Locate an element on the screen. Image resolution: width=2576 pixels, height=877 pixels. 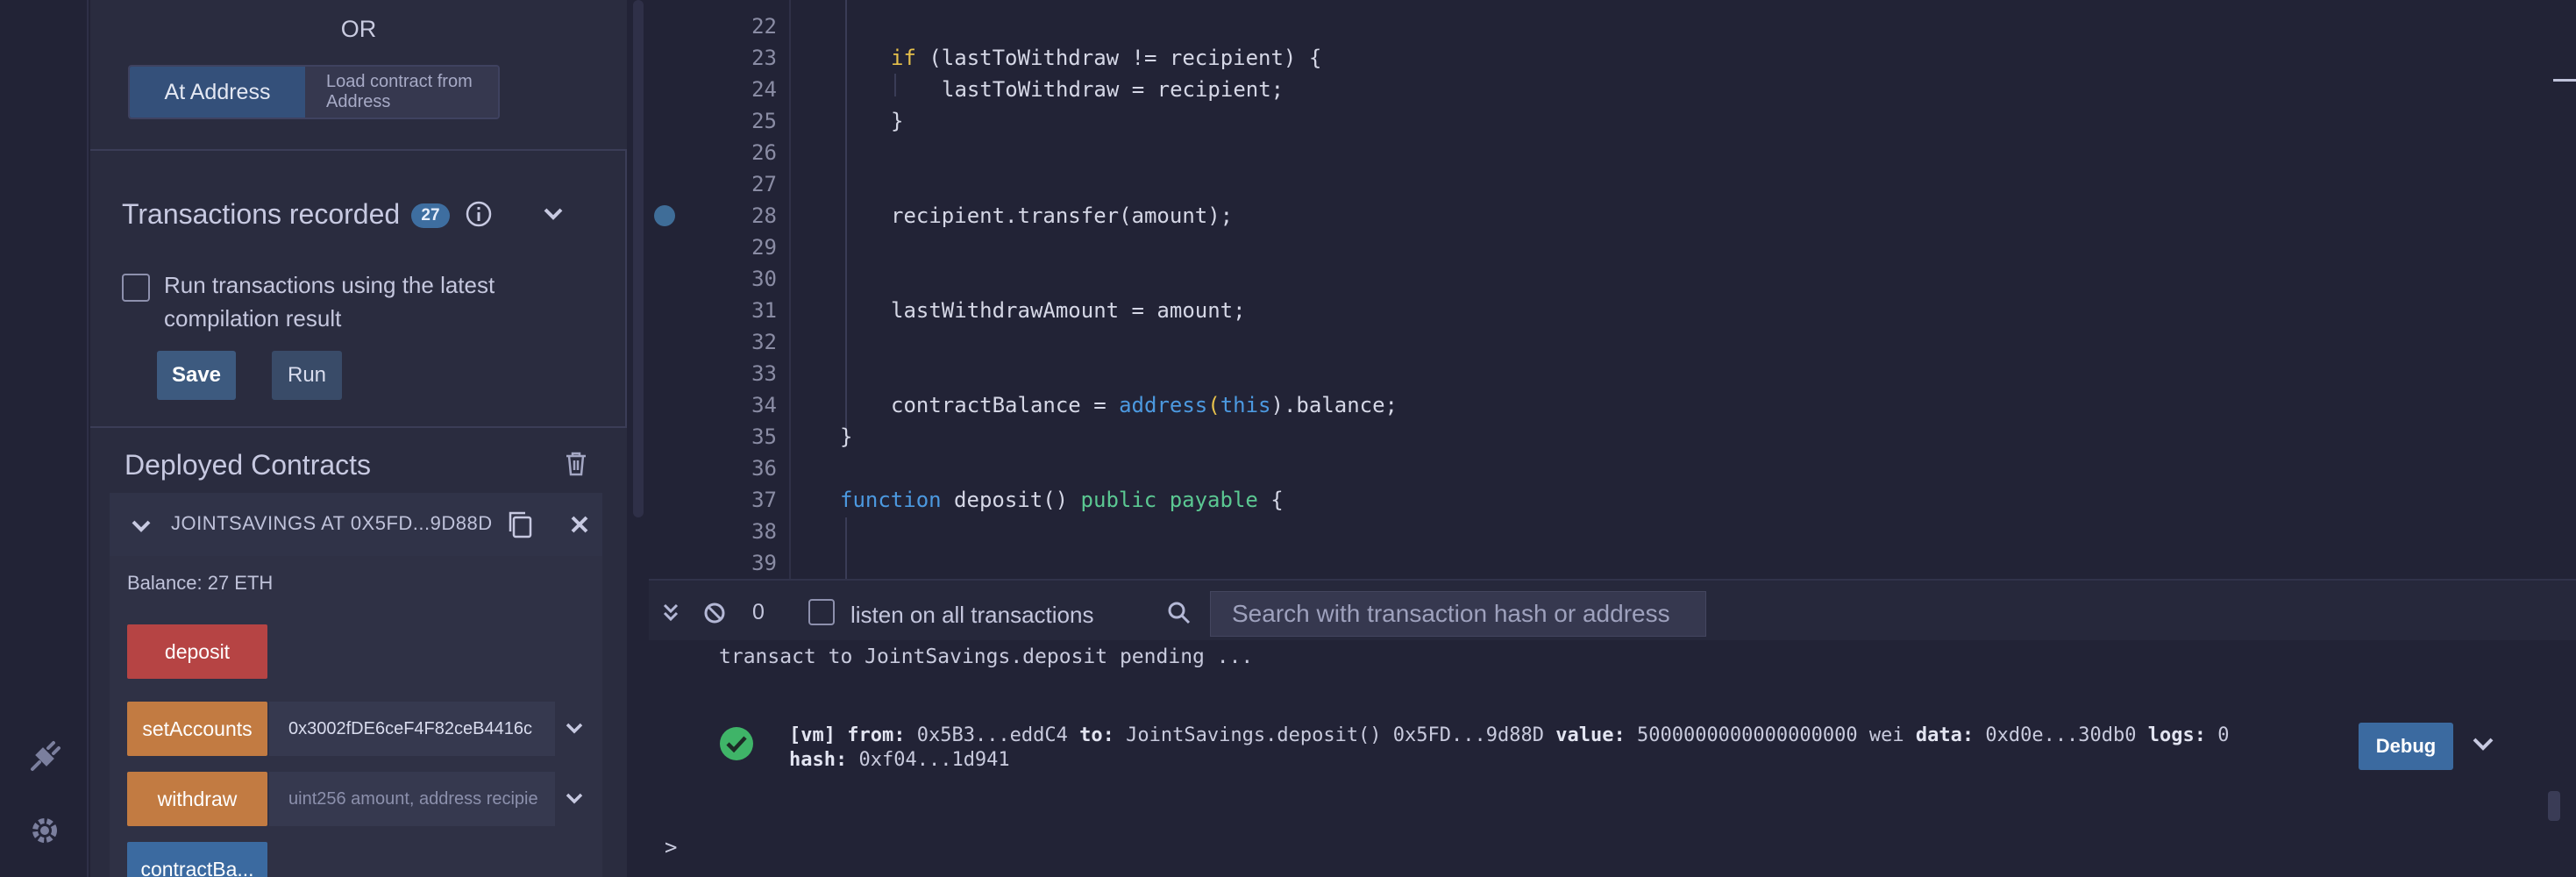
line-number: 27 is located at coordinates (764, 184).